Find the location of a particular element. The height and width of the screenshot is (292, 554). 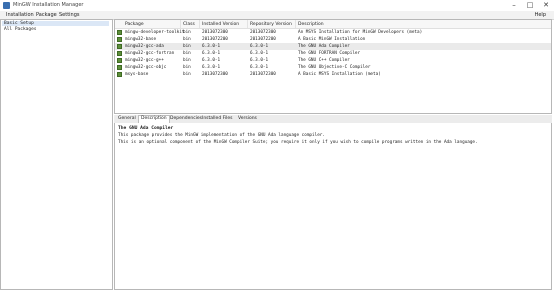

package-description: A Basic MinGW Installation is located at coordinates (332, 39).